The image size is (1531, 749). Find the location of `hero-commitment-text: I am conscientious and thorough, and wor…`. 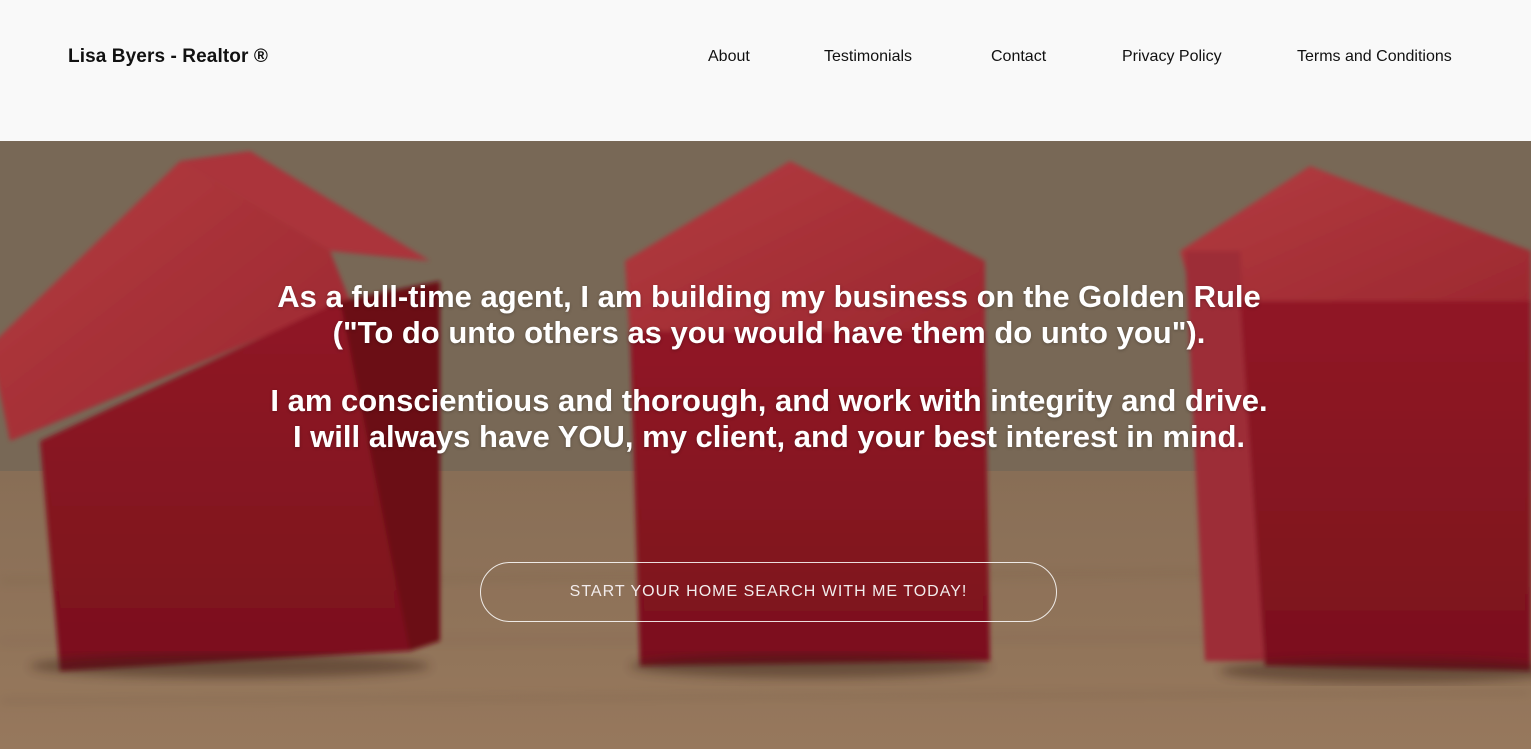

hero-commitment-text: I am conscientious and thorough, and wor… is located at coordinates (765, 419).